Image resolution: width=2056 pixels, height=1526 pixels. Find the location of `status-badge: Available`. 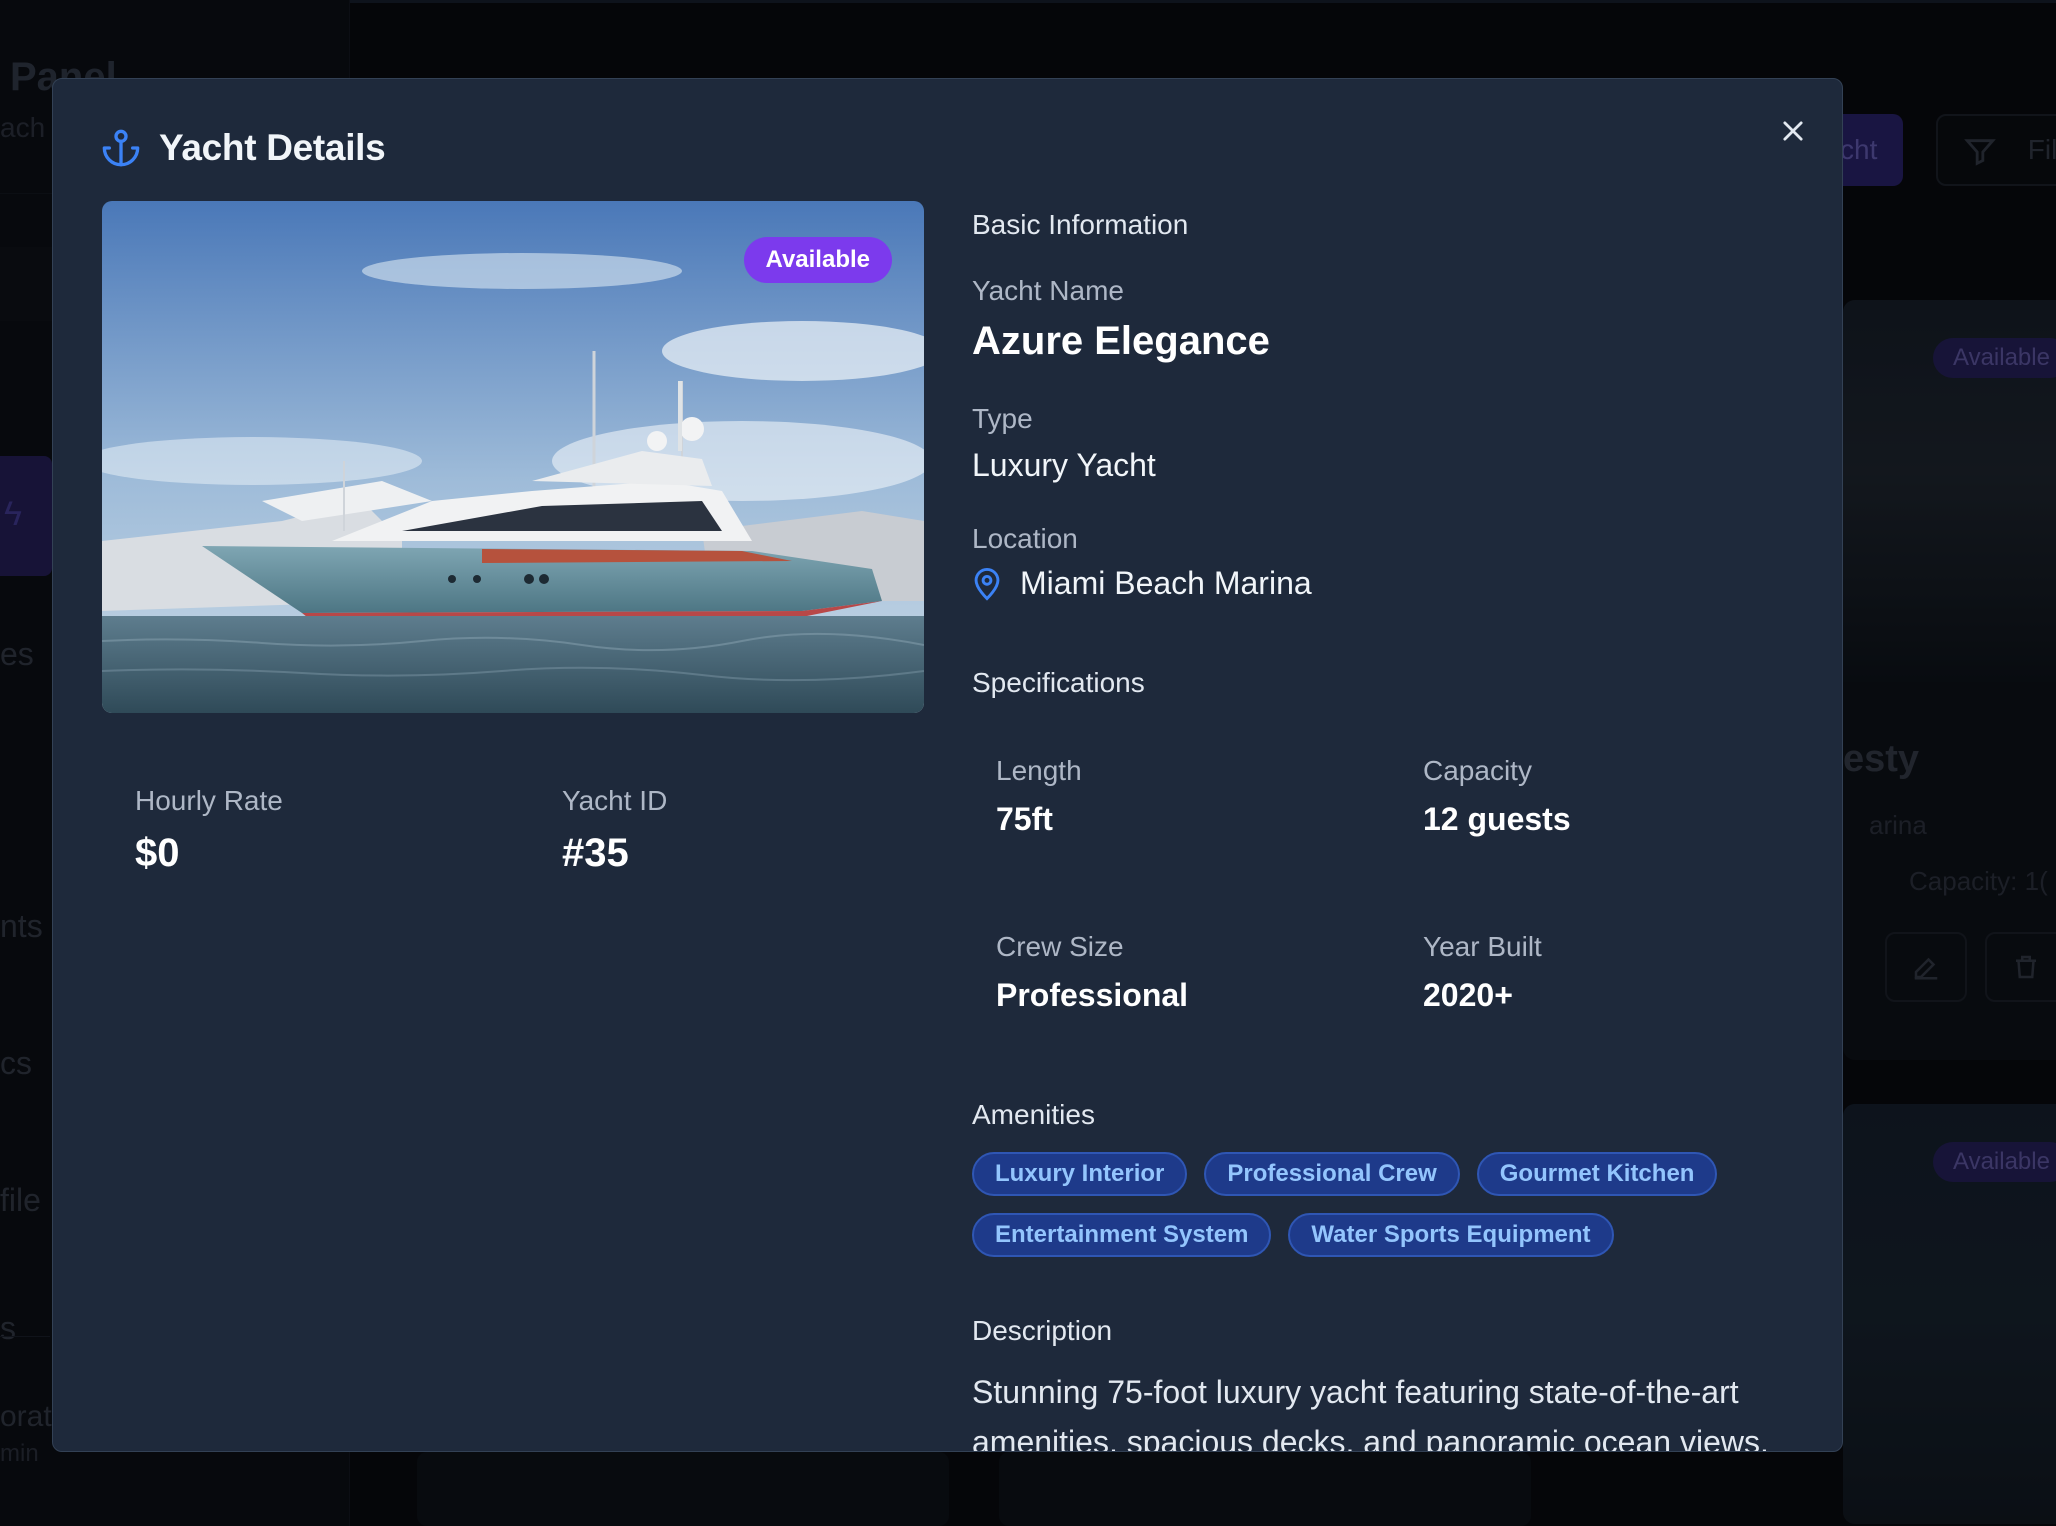

status-badge: Available is located at coordinates (817, 260).